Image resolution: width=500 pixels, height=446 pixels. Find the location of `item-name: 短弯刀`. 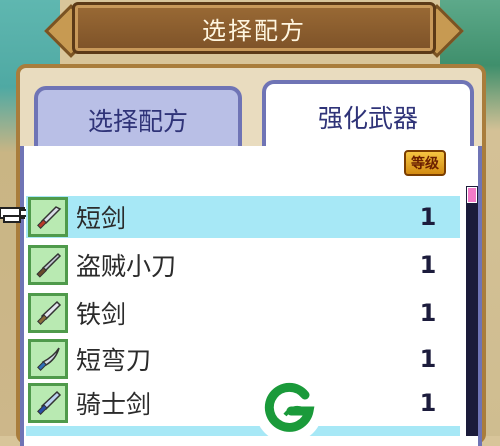

item-name: 短弯刀 is located at coordinates (114, 360).